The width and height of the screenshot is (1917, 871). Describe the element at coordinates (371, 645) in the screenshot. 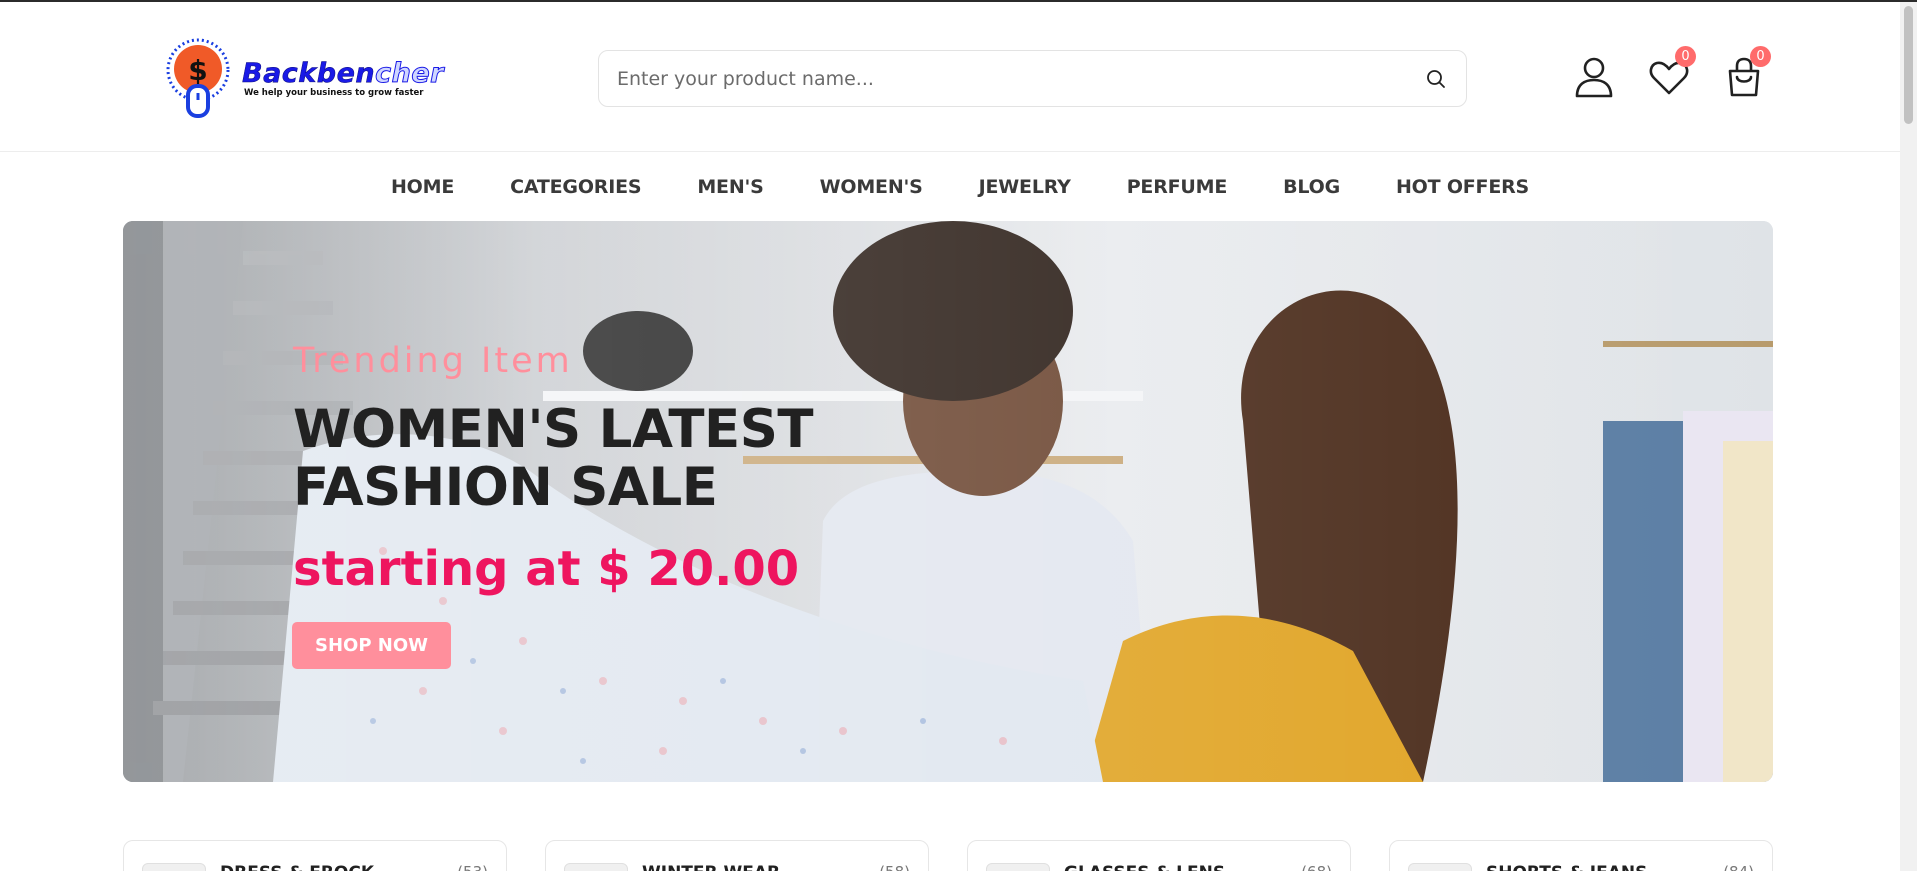

I see `shop-now-button: SHOP NOW` at that location.